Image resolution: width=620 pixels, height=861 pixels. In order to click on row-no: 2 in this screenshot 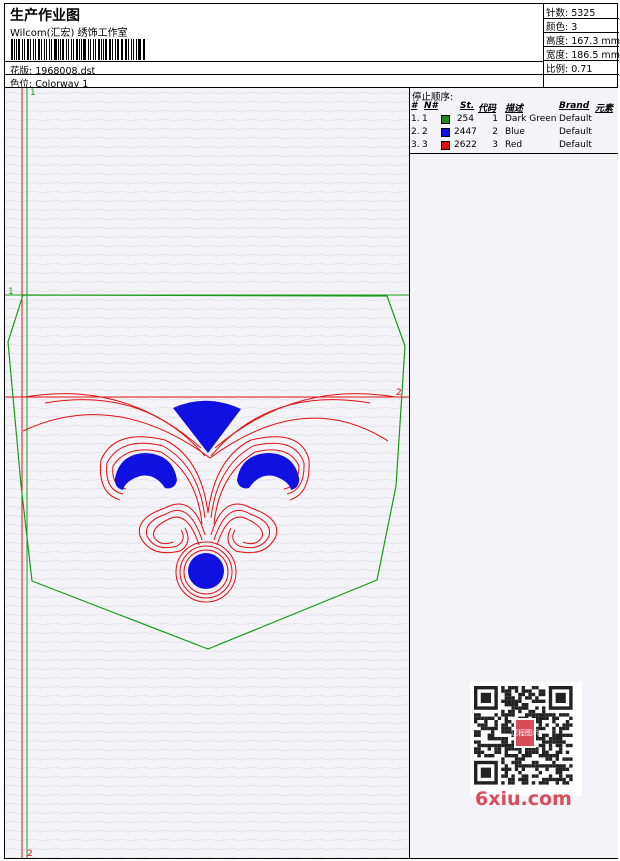, I will do `click(425, 132)`.